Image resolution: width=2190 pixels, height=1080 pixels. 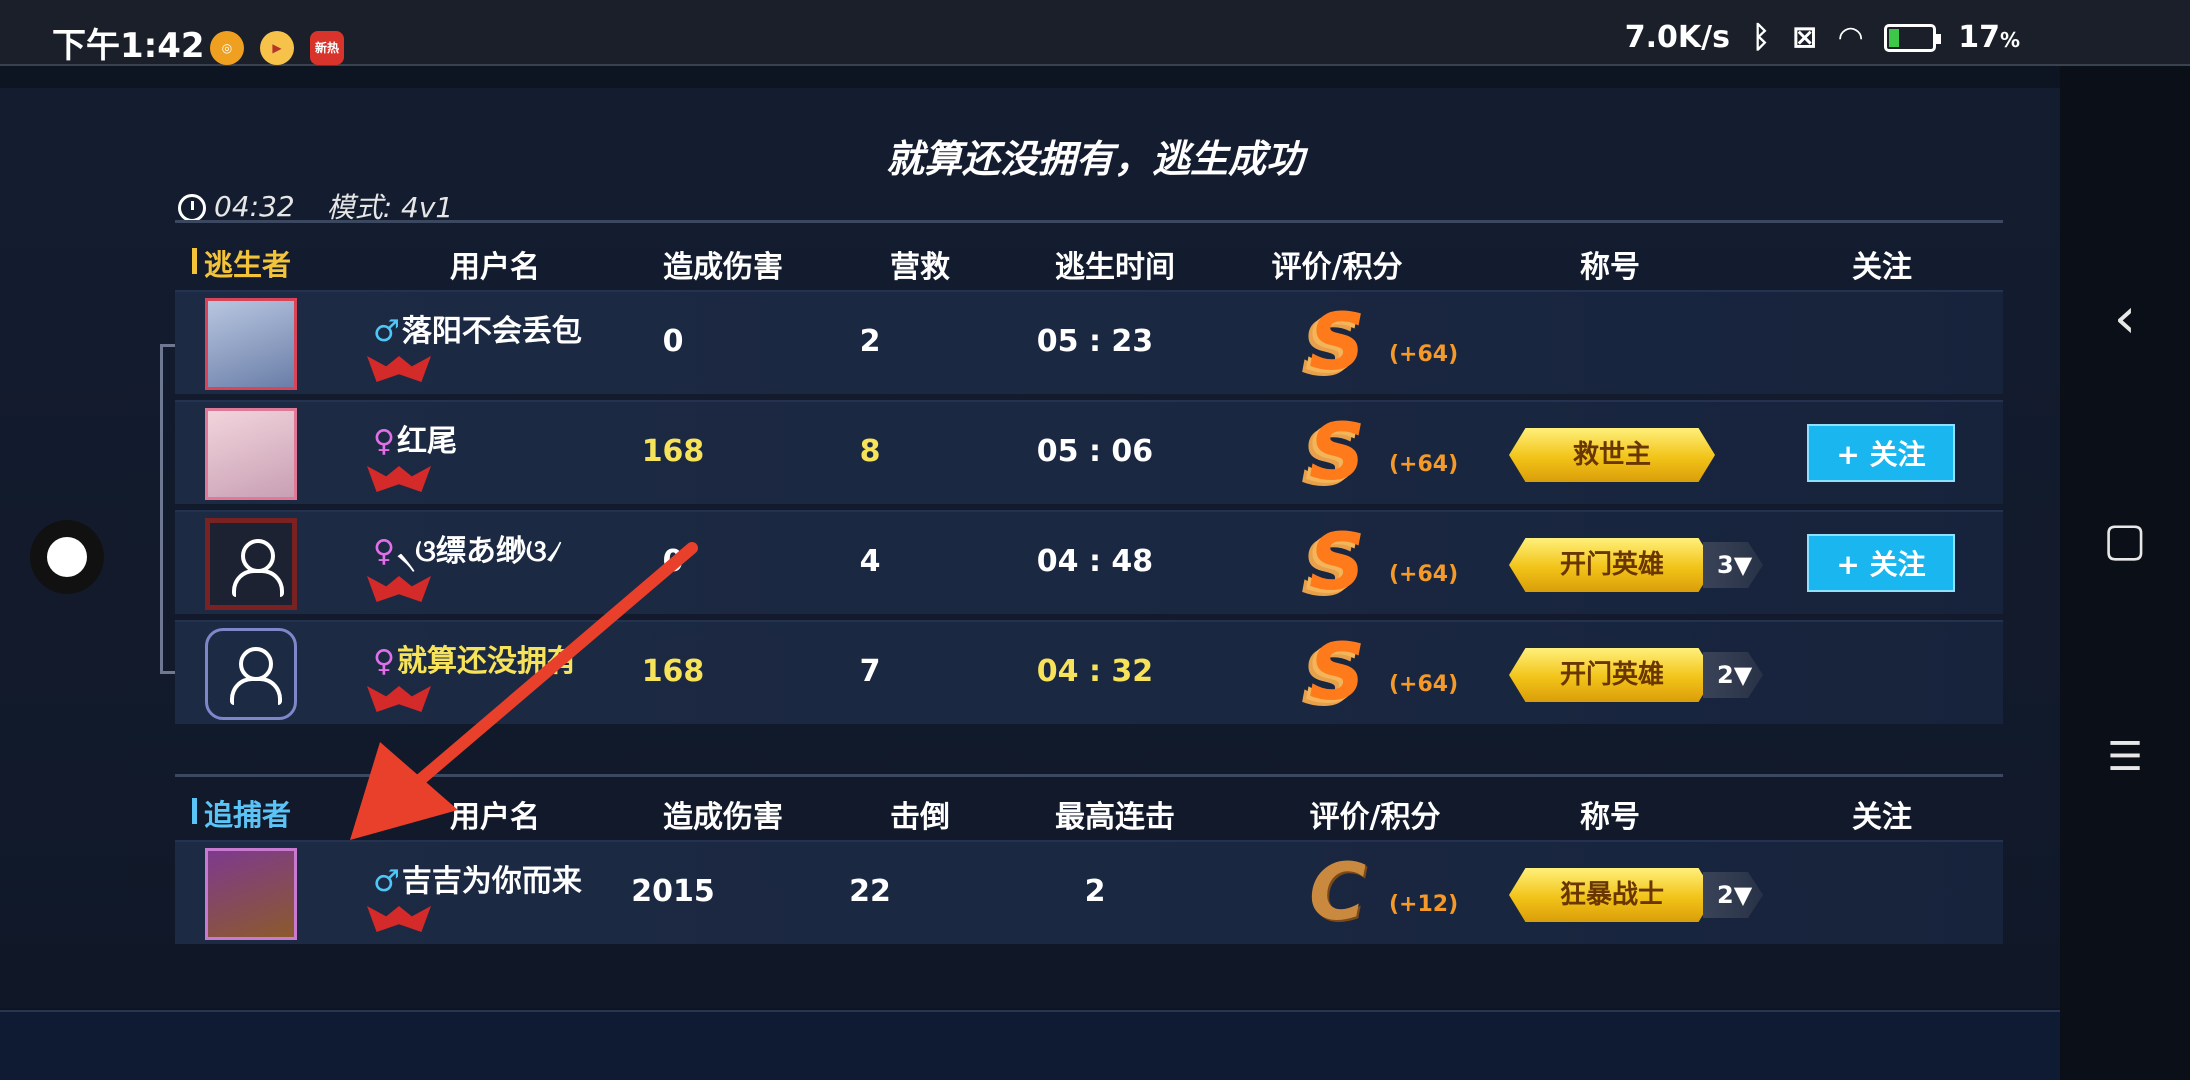 What do you see at coordinates (1338, 893) in the screenshot?
I see `grade-letter: C` at bounding box center [1338, 893].